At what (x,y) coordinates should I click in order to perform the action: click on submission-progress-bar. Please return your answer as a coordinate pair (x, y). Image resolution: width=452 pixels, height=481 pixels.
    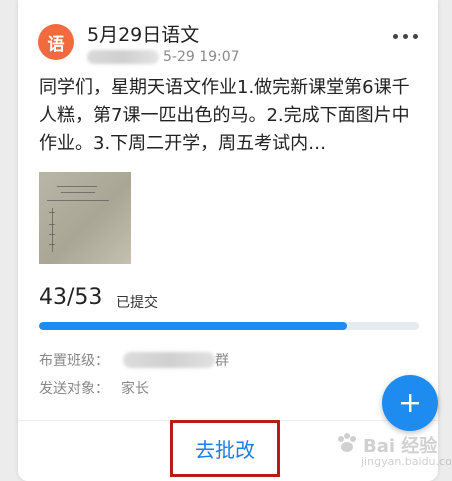
    Looking at the image, I should click on (229, 326).